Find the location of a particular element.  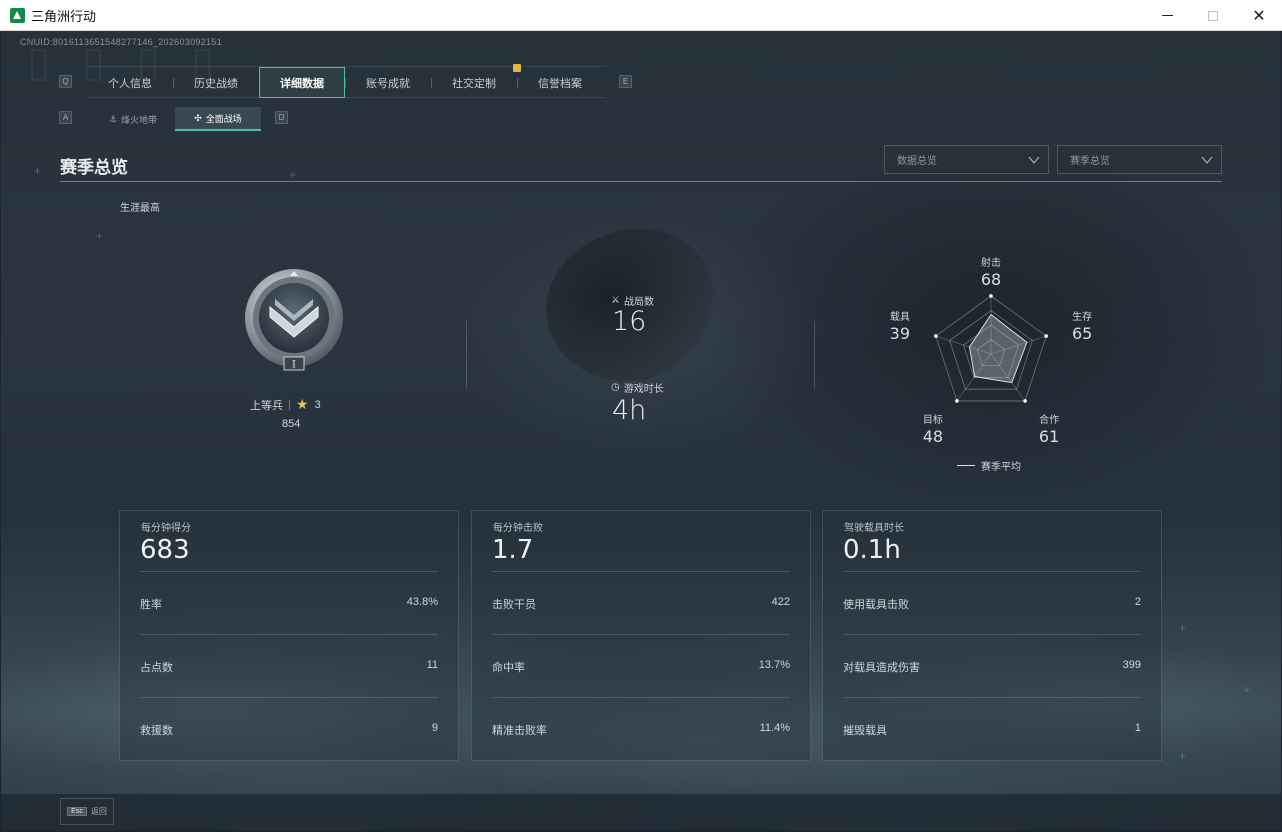

stat-row: 对载具造成伤害 399 is located at coordinates (992, 666).